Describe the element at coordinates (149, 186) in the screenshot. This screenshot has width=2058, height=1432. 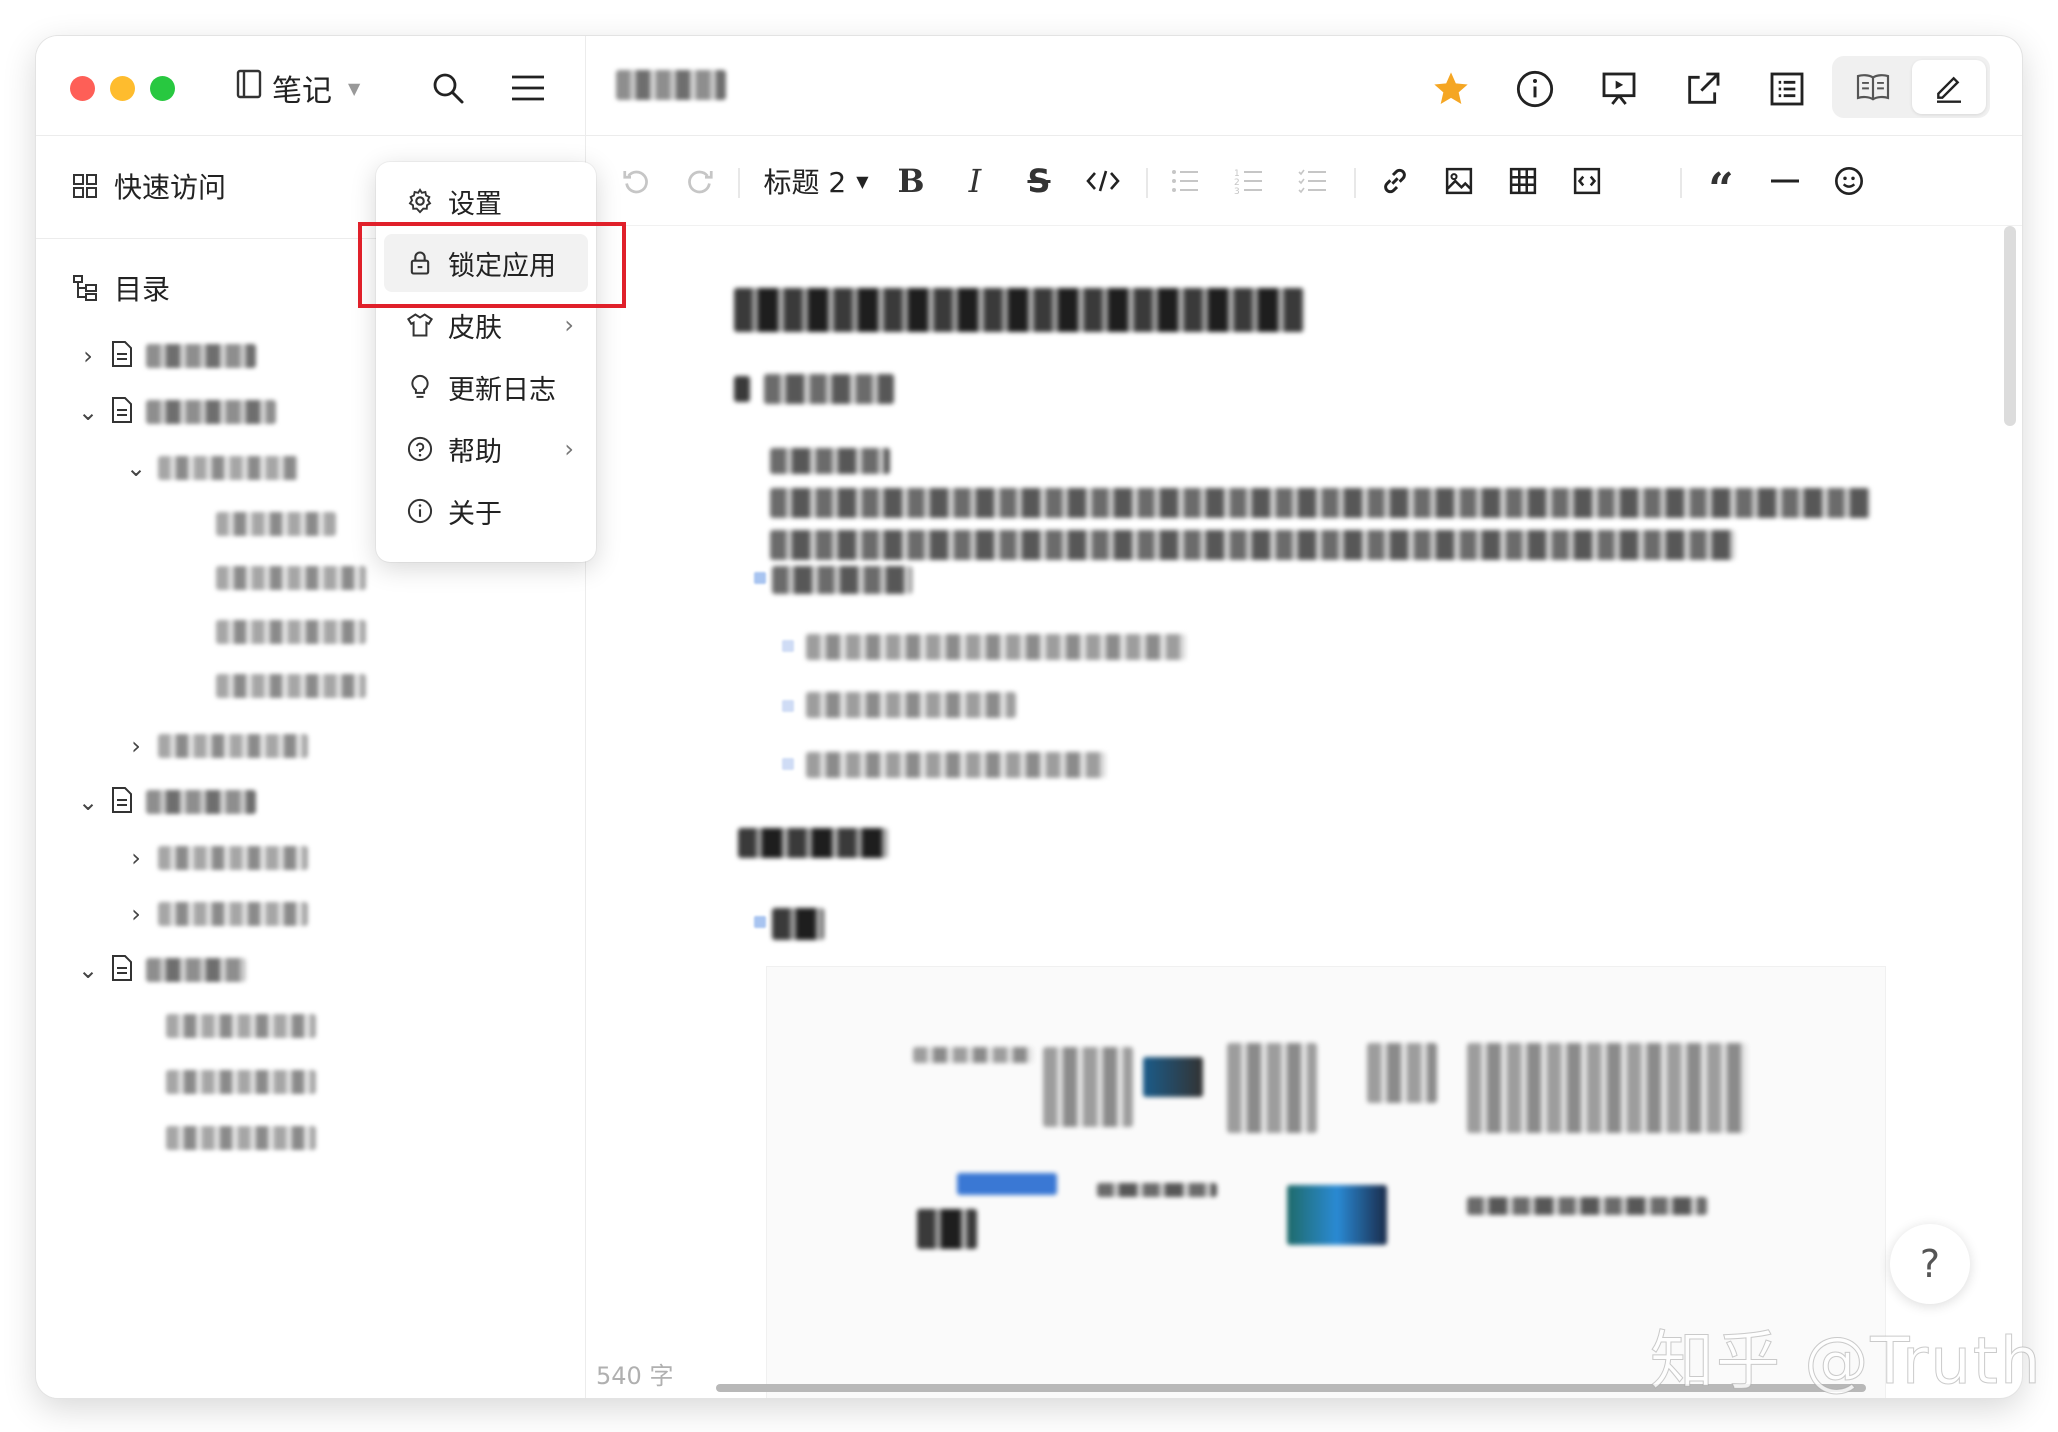
I see `quick-access: 快速访问` at that location.